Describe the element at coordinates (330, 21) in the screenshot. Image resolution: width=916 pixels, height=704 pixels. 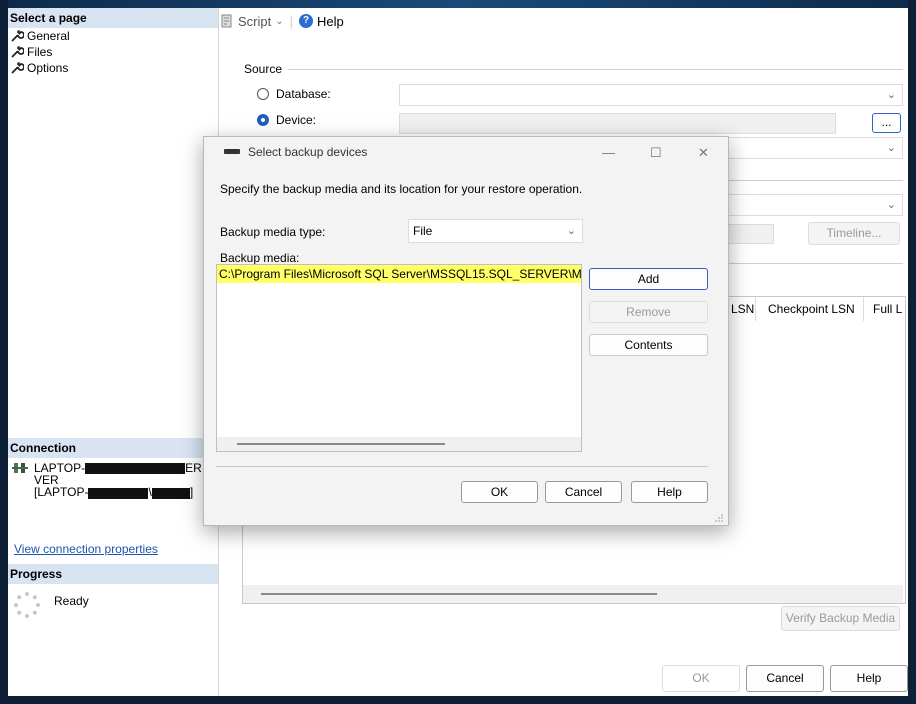
I see `help-label: Help` at that location.